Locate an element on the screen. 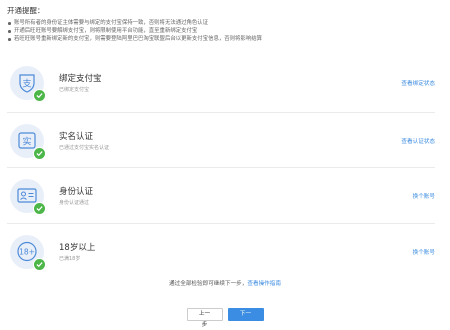 This screenshot has height=330, width=450. id-card-icon is located at coordinates (28, 197).